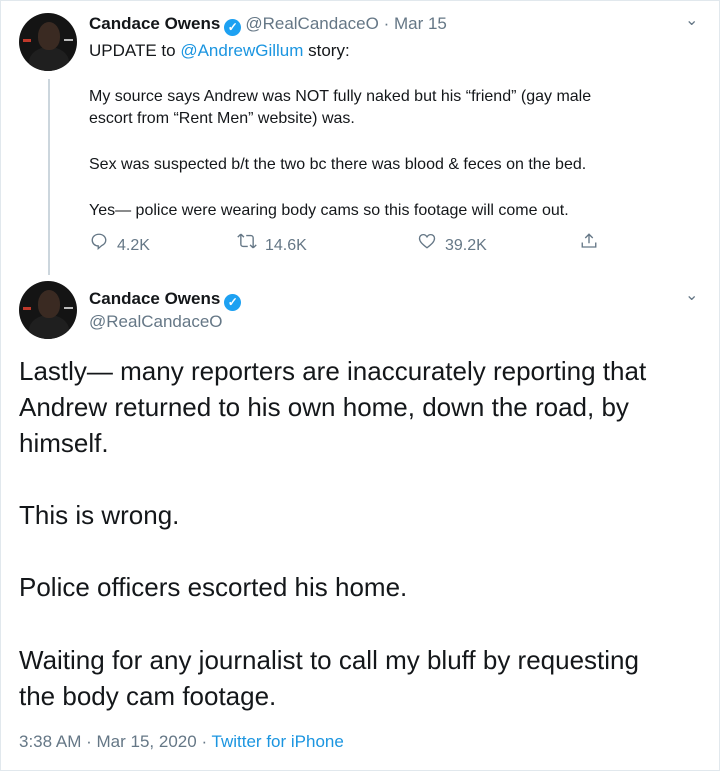  I want to click on tweet-intro: UPDATE to @AndrewGillum story:, so click(219, 51).